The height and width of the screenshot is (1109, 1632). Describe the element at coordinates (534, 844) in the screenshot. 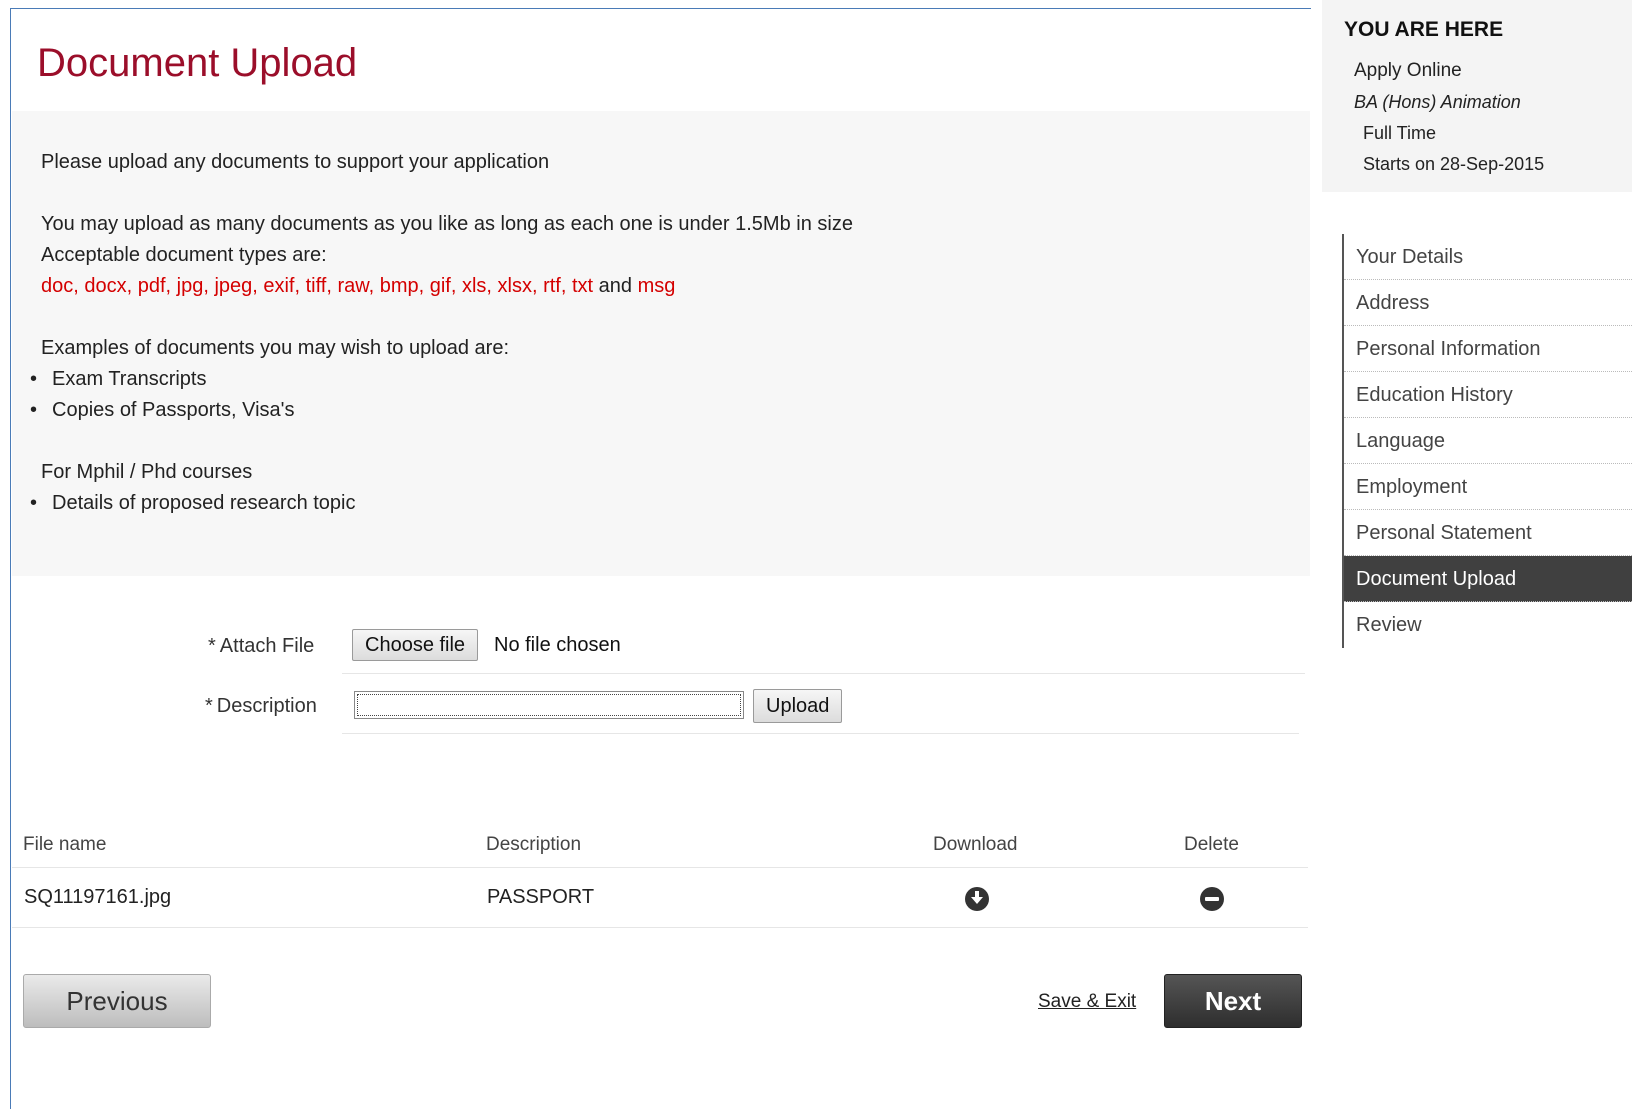

I see `col-header-description: Description` at that location.